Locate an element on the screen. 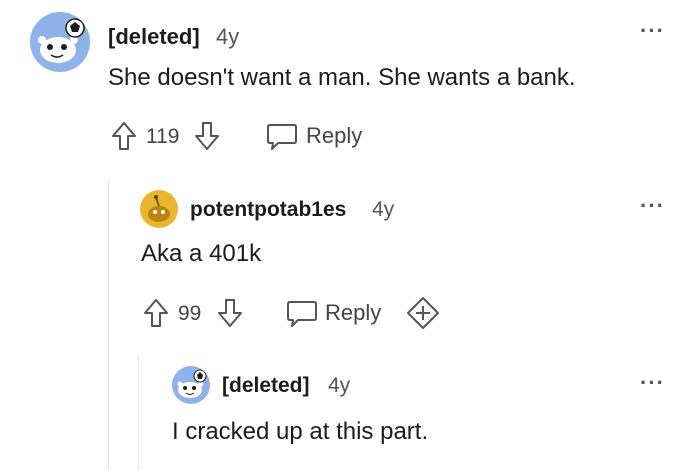 The height and width of the screenshot is (470, 700). comment-body: I cracked up at this part. is located at coordinates (300, 431).